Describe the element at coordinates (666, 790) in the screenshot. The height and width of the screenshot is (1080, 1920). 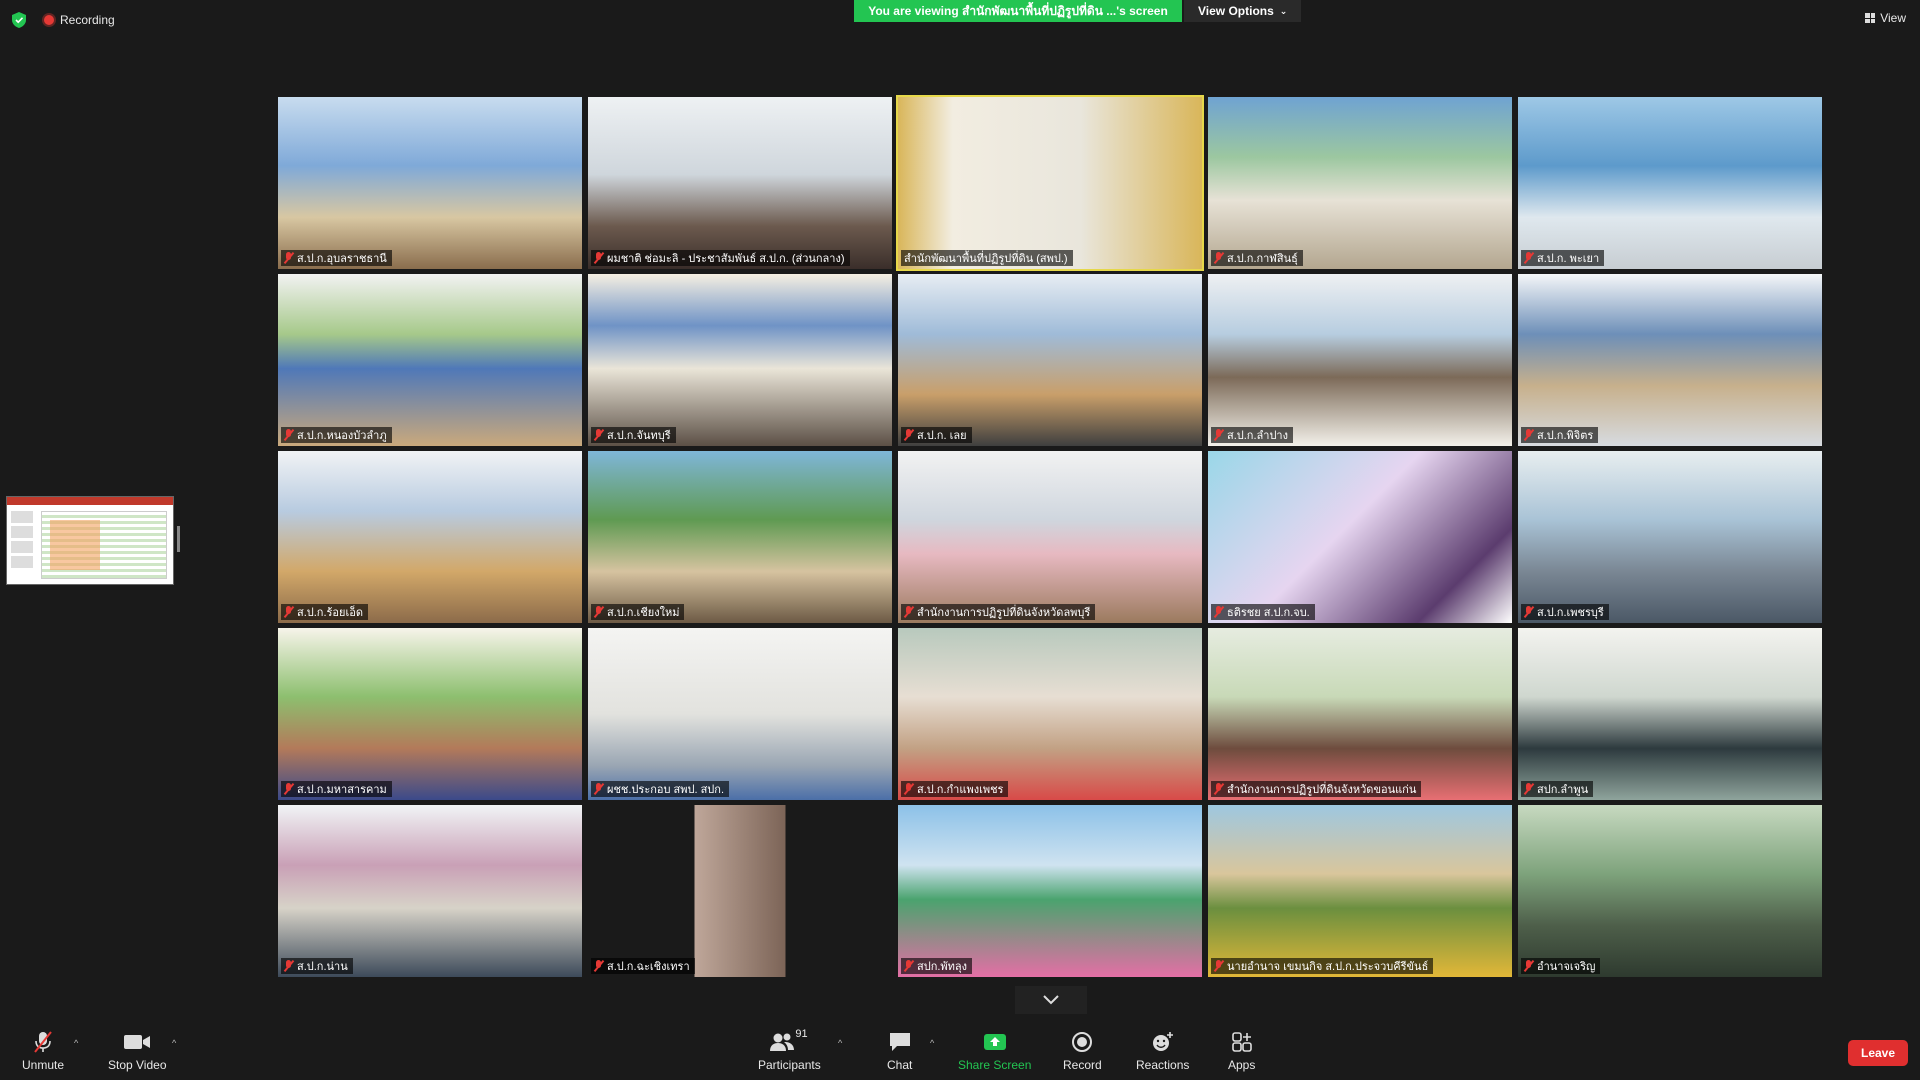
I see `participant-name: ผชช.ประกอบ สพป. สปก.` at that location.